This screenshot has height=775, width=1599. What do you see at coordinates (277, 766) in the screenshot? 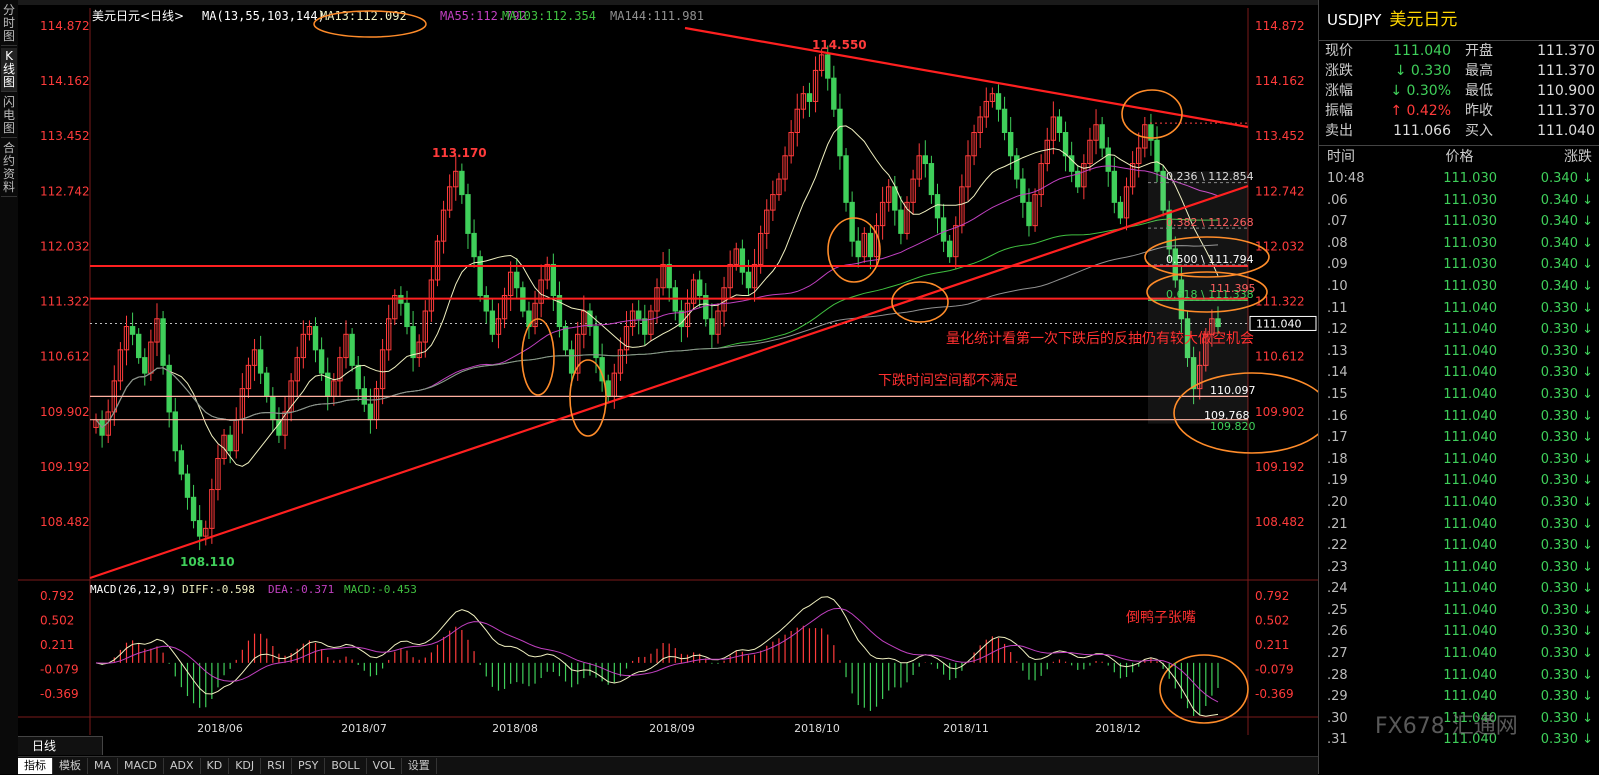
I see `tab-rsi: RSI` at bounding box center [277, 766].